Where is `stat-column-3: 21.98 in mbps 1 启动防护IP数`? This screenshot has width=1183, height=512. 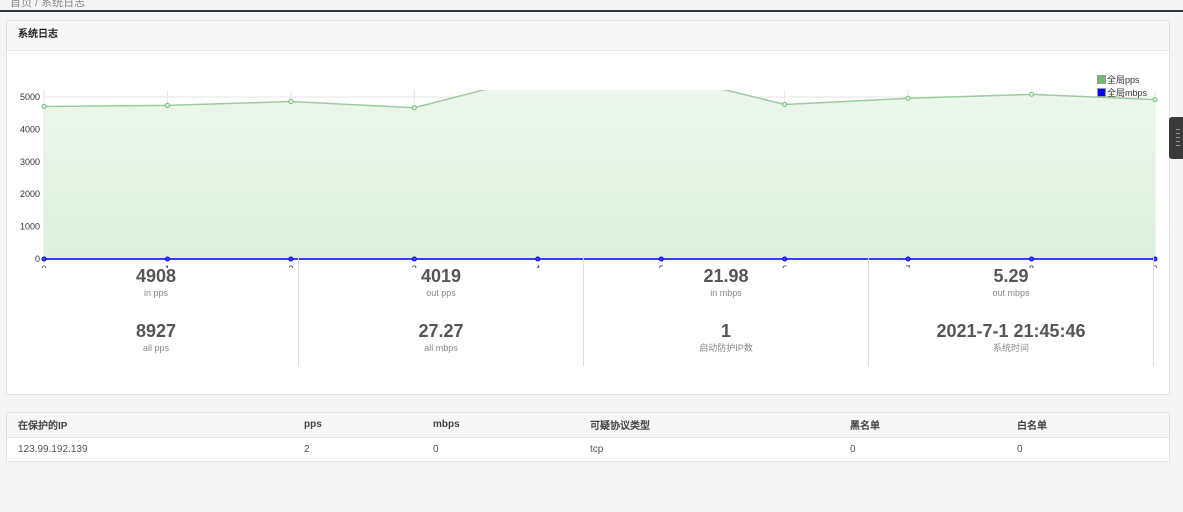 stat-column-3: 21.98 in mbps 1 启动防护IP数 is located at coordinates (726, 311).